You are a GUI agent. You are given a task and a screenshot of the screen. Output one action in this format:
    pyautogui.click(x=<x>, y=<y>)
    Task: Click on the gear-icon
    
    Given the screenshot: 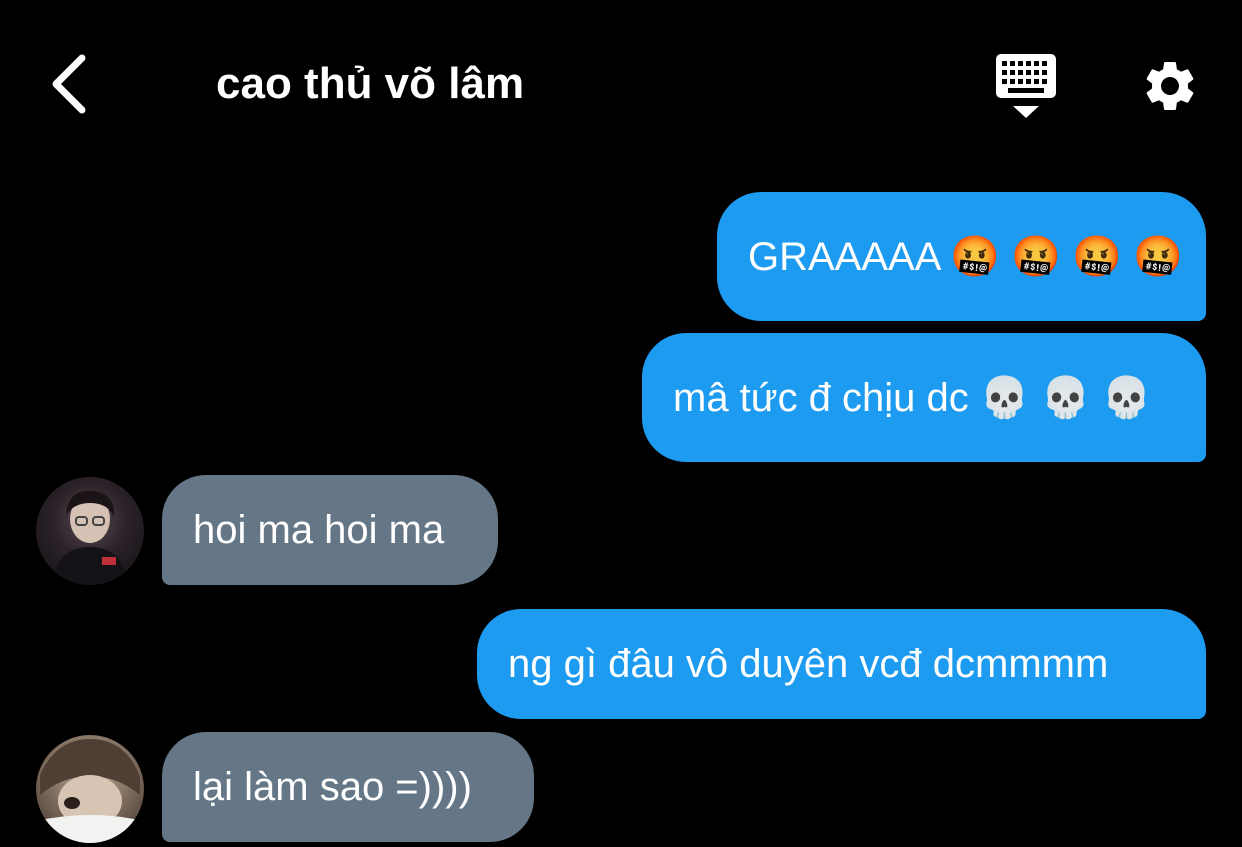 What is the action you would take?
    pyautogui.click(x=1170, y=85)
    